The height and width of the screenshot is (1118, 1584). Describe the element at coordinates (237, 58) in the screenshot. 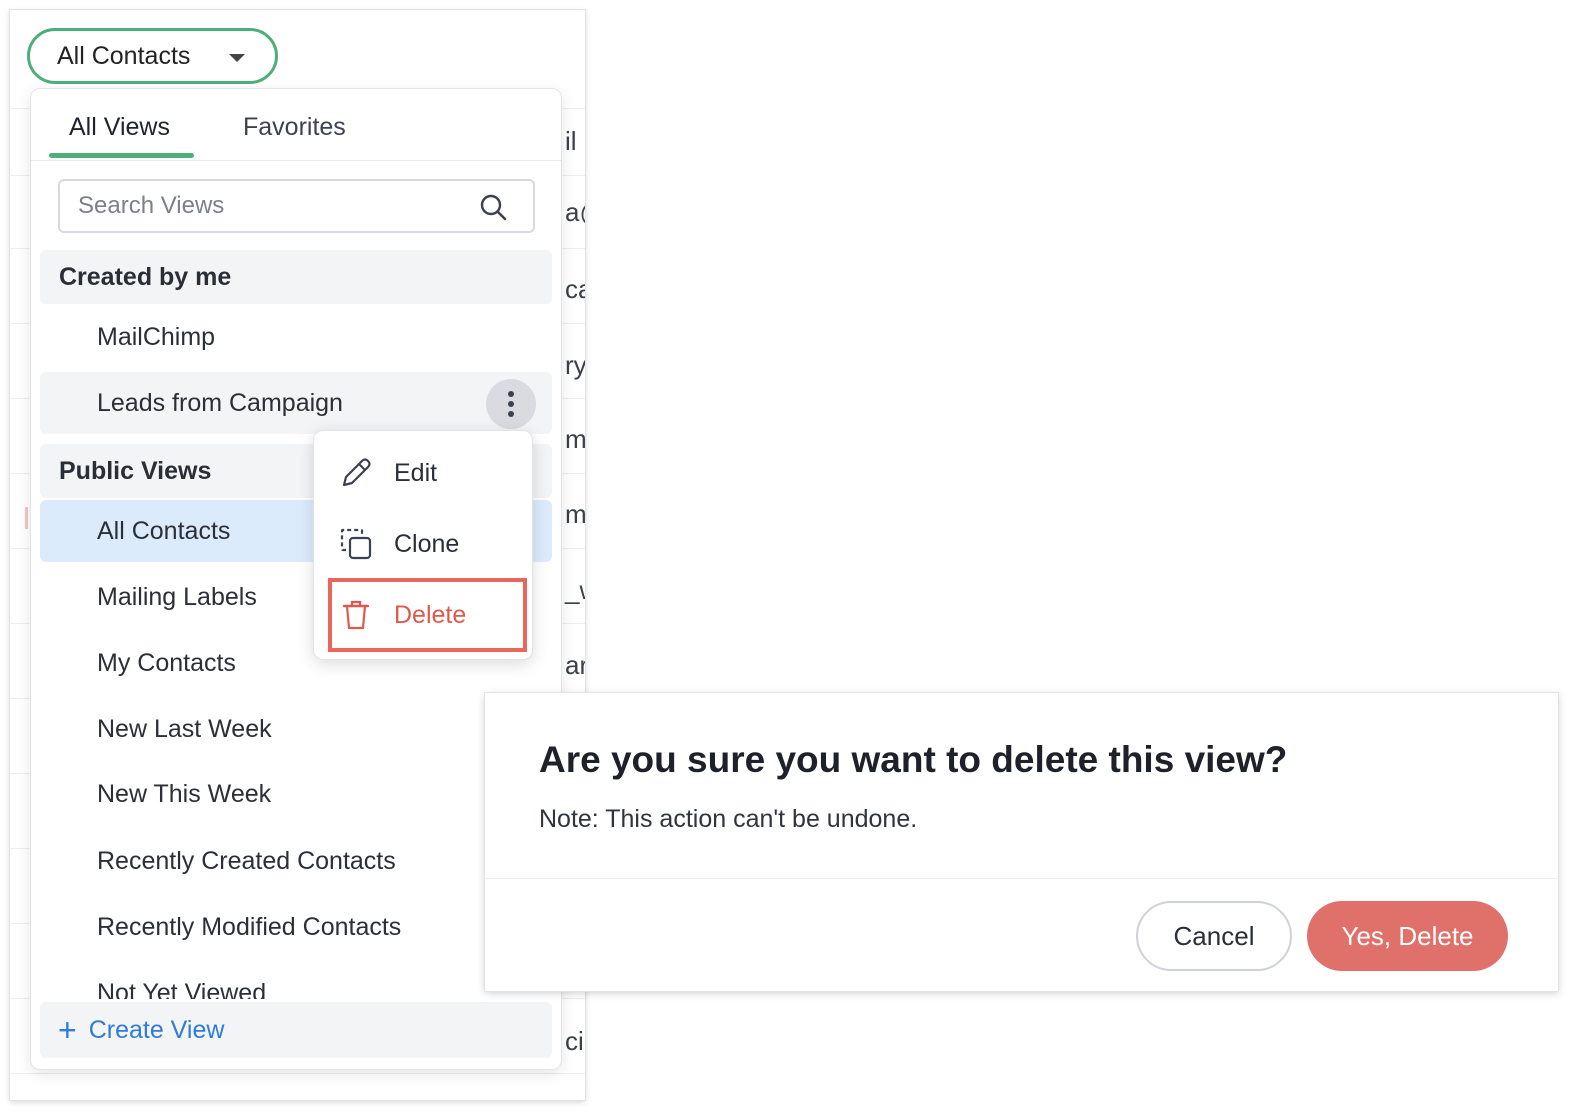

I see `caret-down-icon` at that location.